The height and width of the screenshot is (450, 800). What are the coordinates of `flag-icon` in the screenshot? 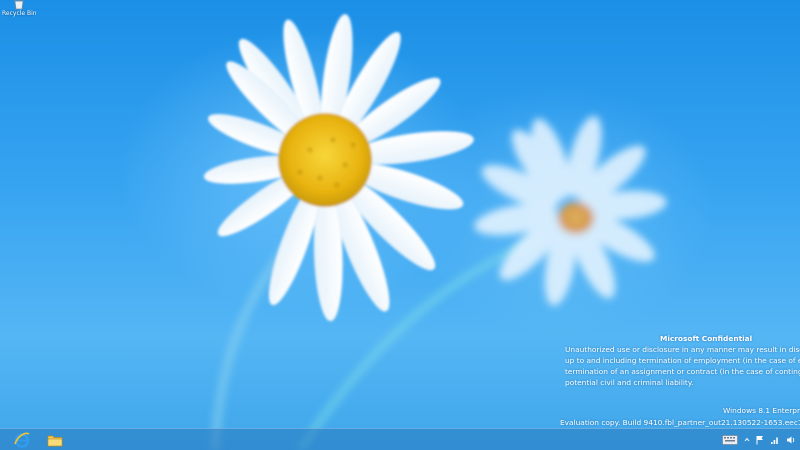 It's located at (760, 440).